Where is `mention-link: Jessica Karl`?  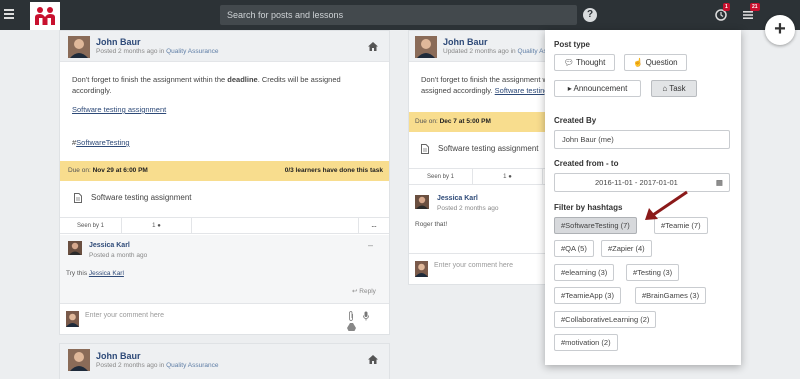
mention-link: Jessica Karl is located at coordinates (106, 273).